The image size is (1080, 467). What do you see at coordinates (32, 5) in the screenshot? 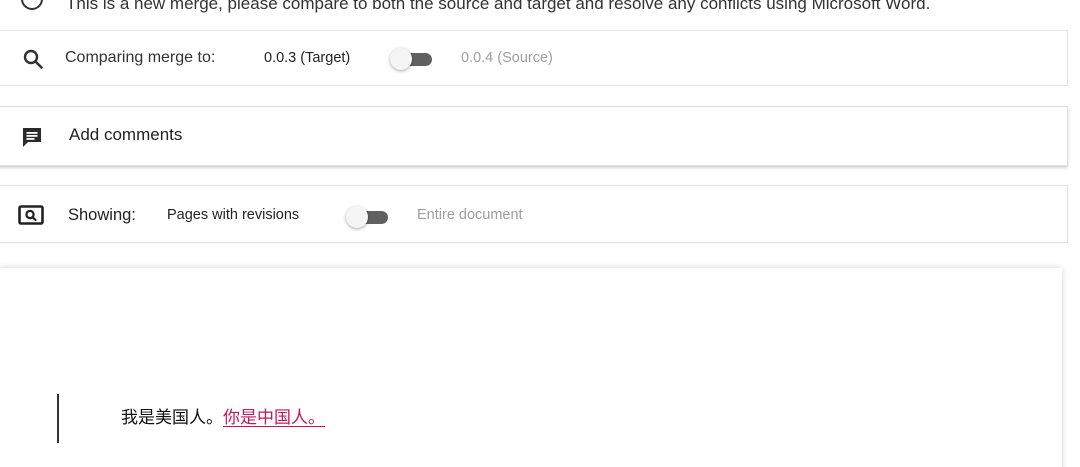
I see `info-icon` at bounding box center [32, 5].